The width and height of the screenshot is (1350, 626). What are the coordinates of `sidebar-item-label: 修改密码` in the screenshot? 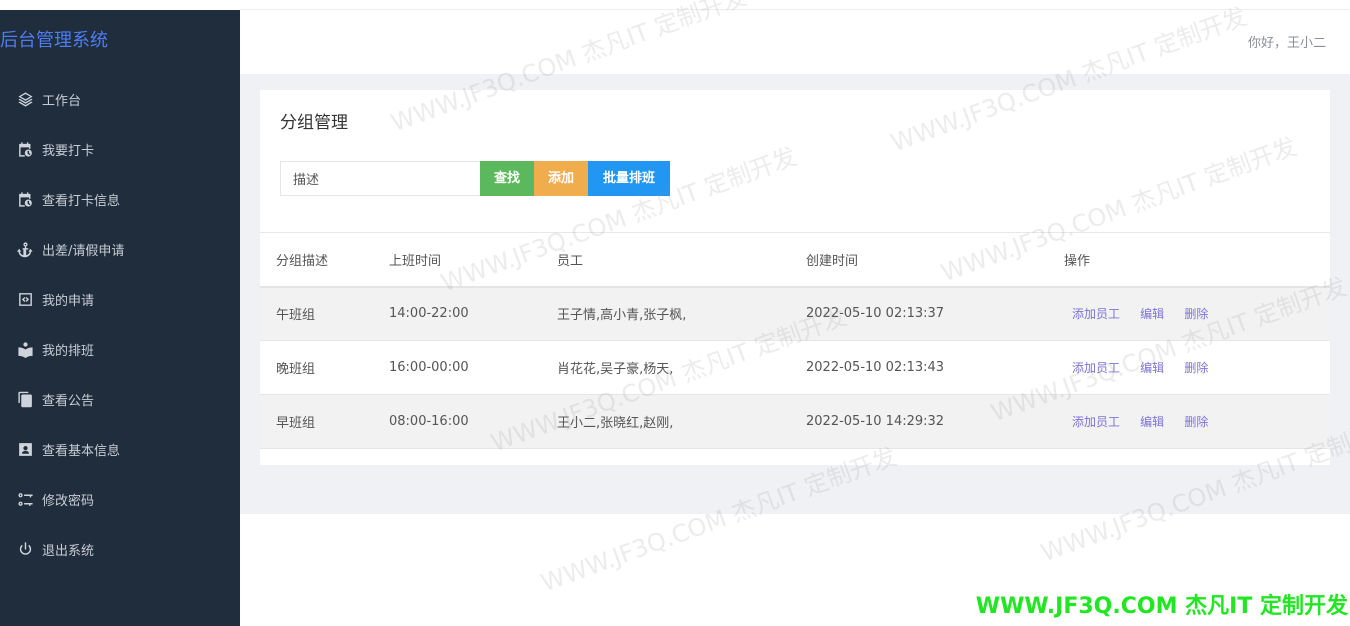 It's located at (68, 501).